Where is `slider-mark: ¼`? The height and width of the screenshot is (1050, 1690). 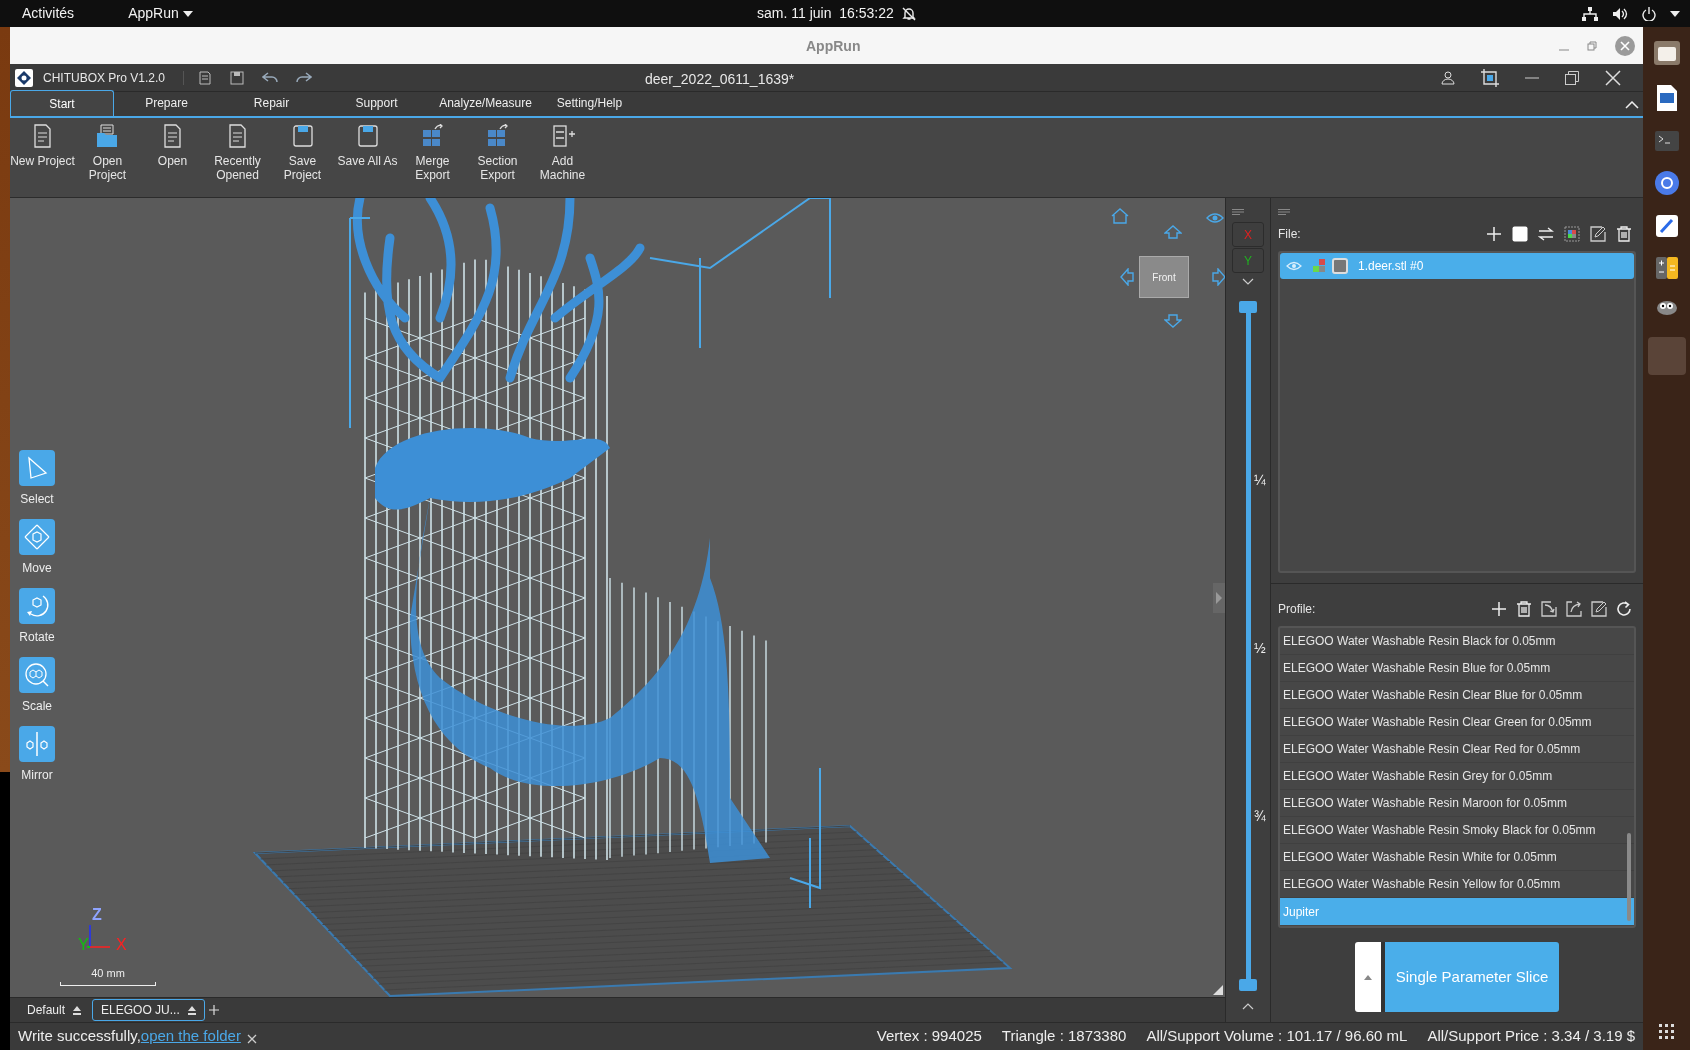 slider-mark: ¼ is located at coordinates (1260, 480).